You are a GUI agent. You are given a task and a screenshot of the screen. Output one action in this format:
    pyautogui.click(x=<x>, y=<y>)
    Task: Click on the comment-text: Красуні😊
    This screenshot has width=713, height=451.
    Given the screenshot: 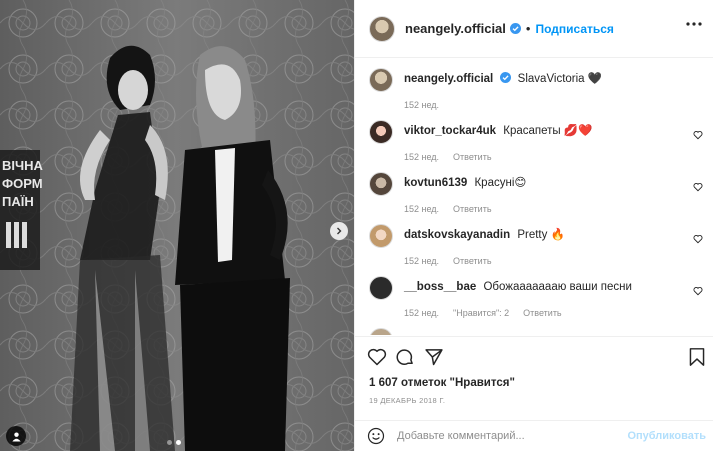 What is the action you would take?
    pyautogui.click(x=500, y=183)
    